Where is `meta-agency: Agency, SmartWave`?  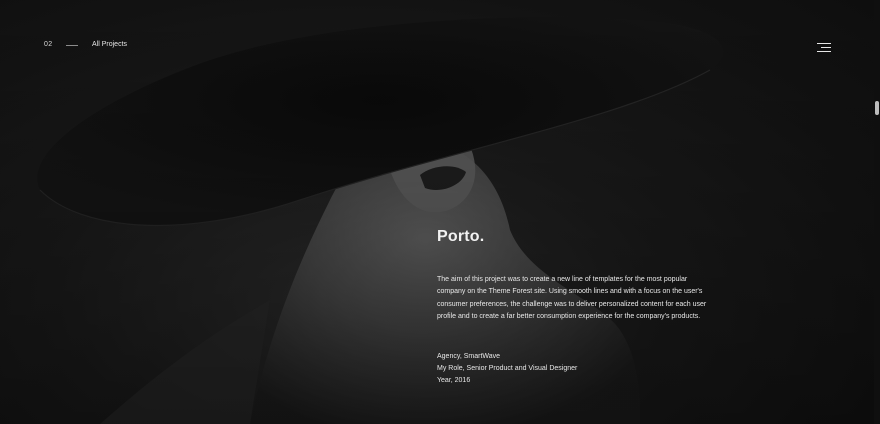 meta-agency: Agency, SmartWave is located at coordinates (469, 357).